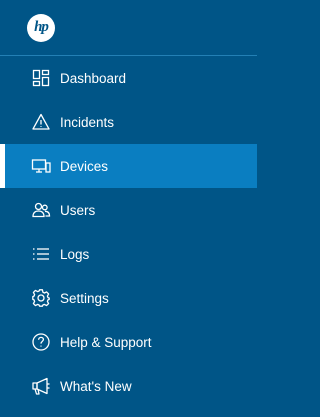 The height and width of the screenshot is (417, 320). Describe the element at coordinates (128, 166) in the screenshot. I see `sidebar-item-devices: Devices` at that location.